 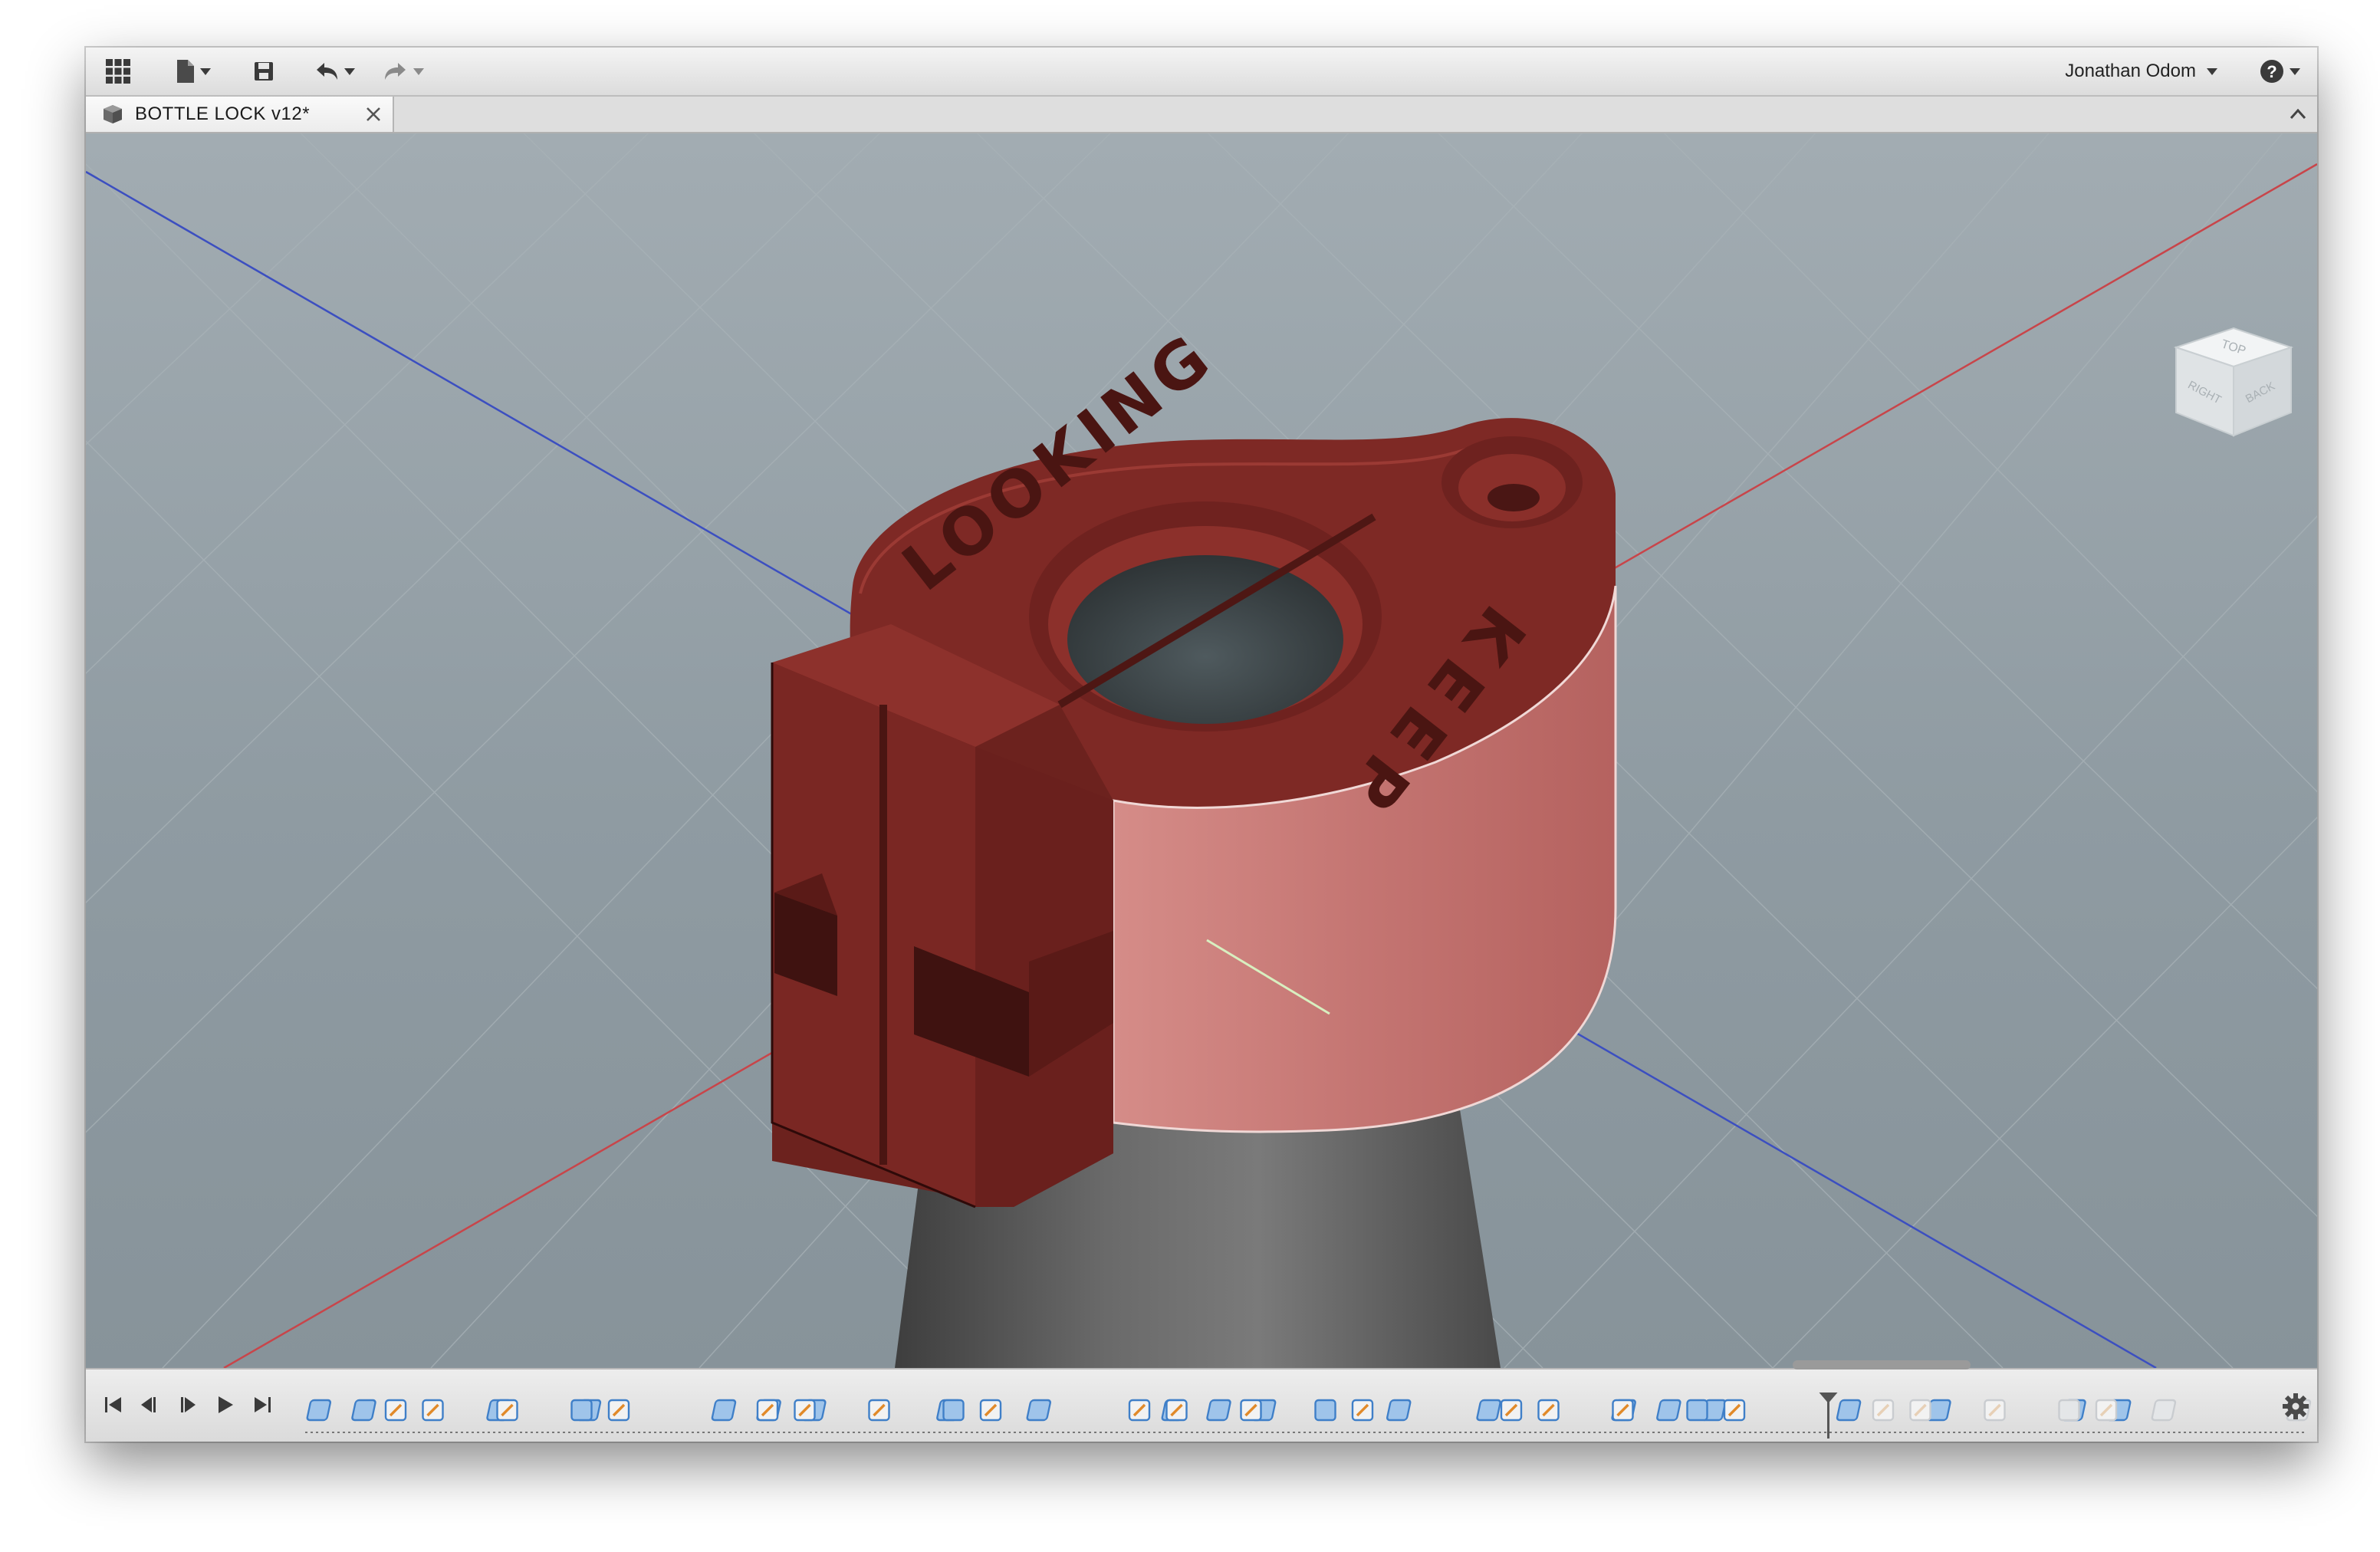 I want to click on undo-button, so click(x=334, y=71).